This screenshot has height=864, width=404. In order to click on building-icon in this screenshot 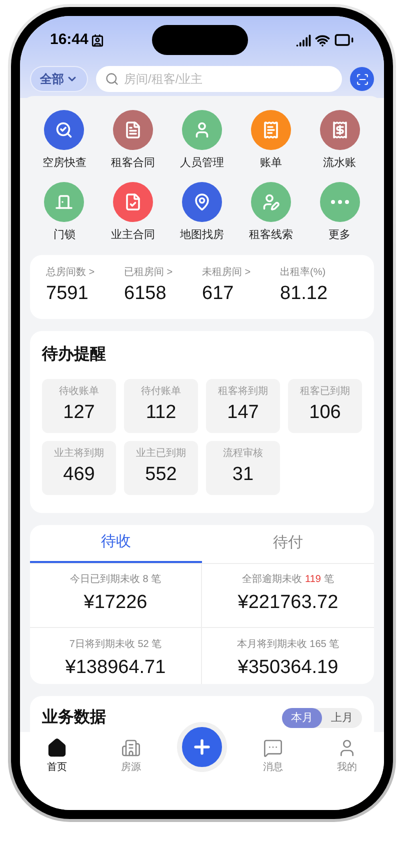, I will do `click(131, 748)`.